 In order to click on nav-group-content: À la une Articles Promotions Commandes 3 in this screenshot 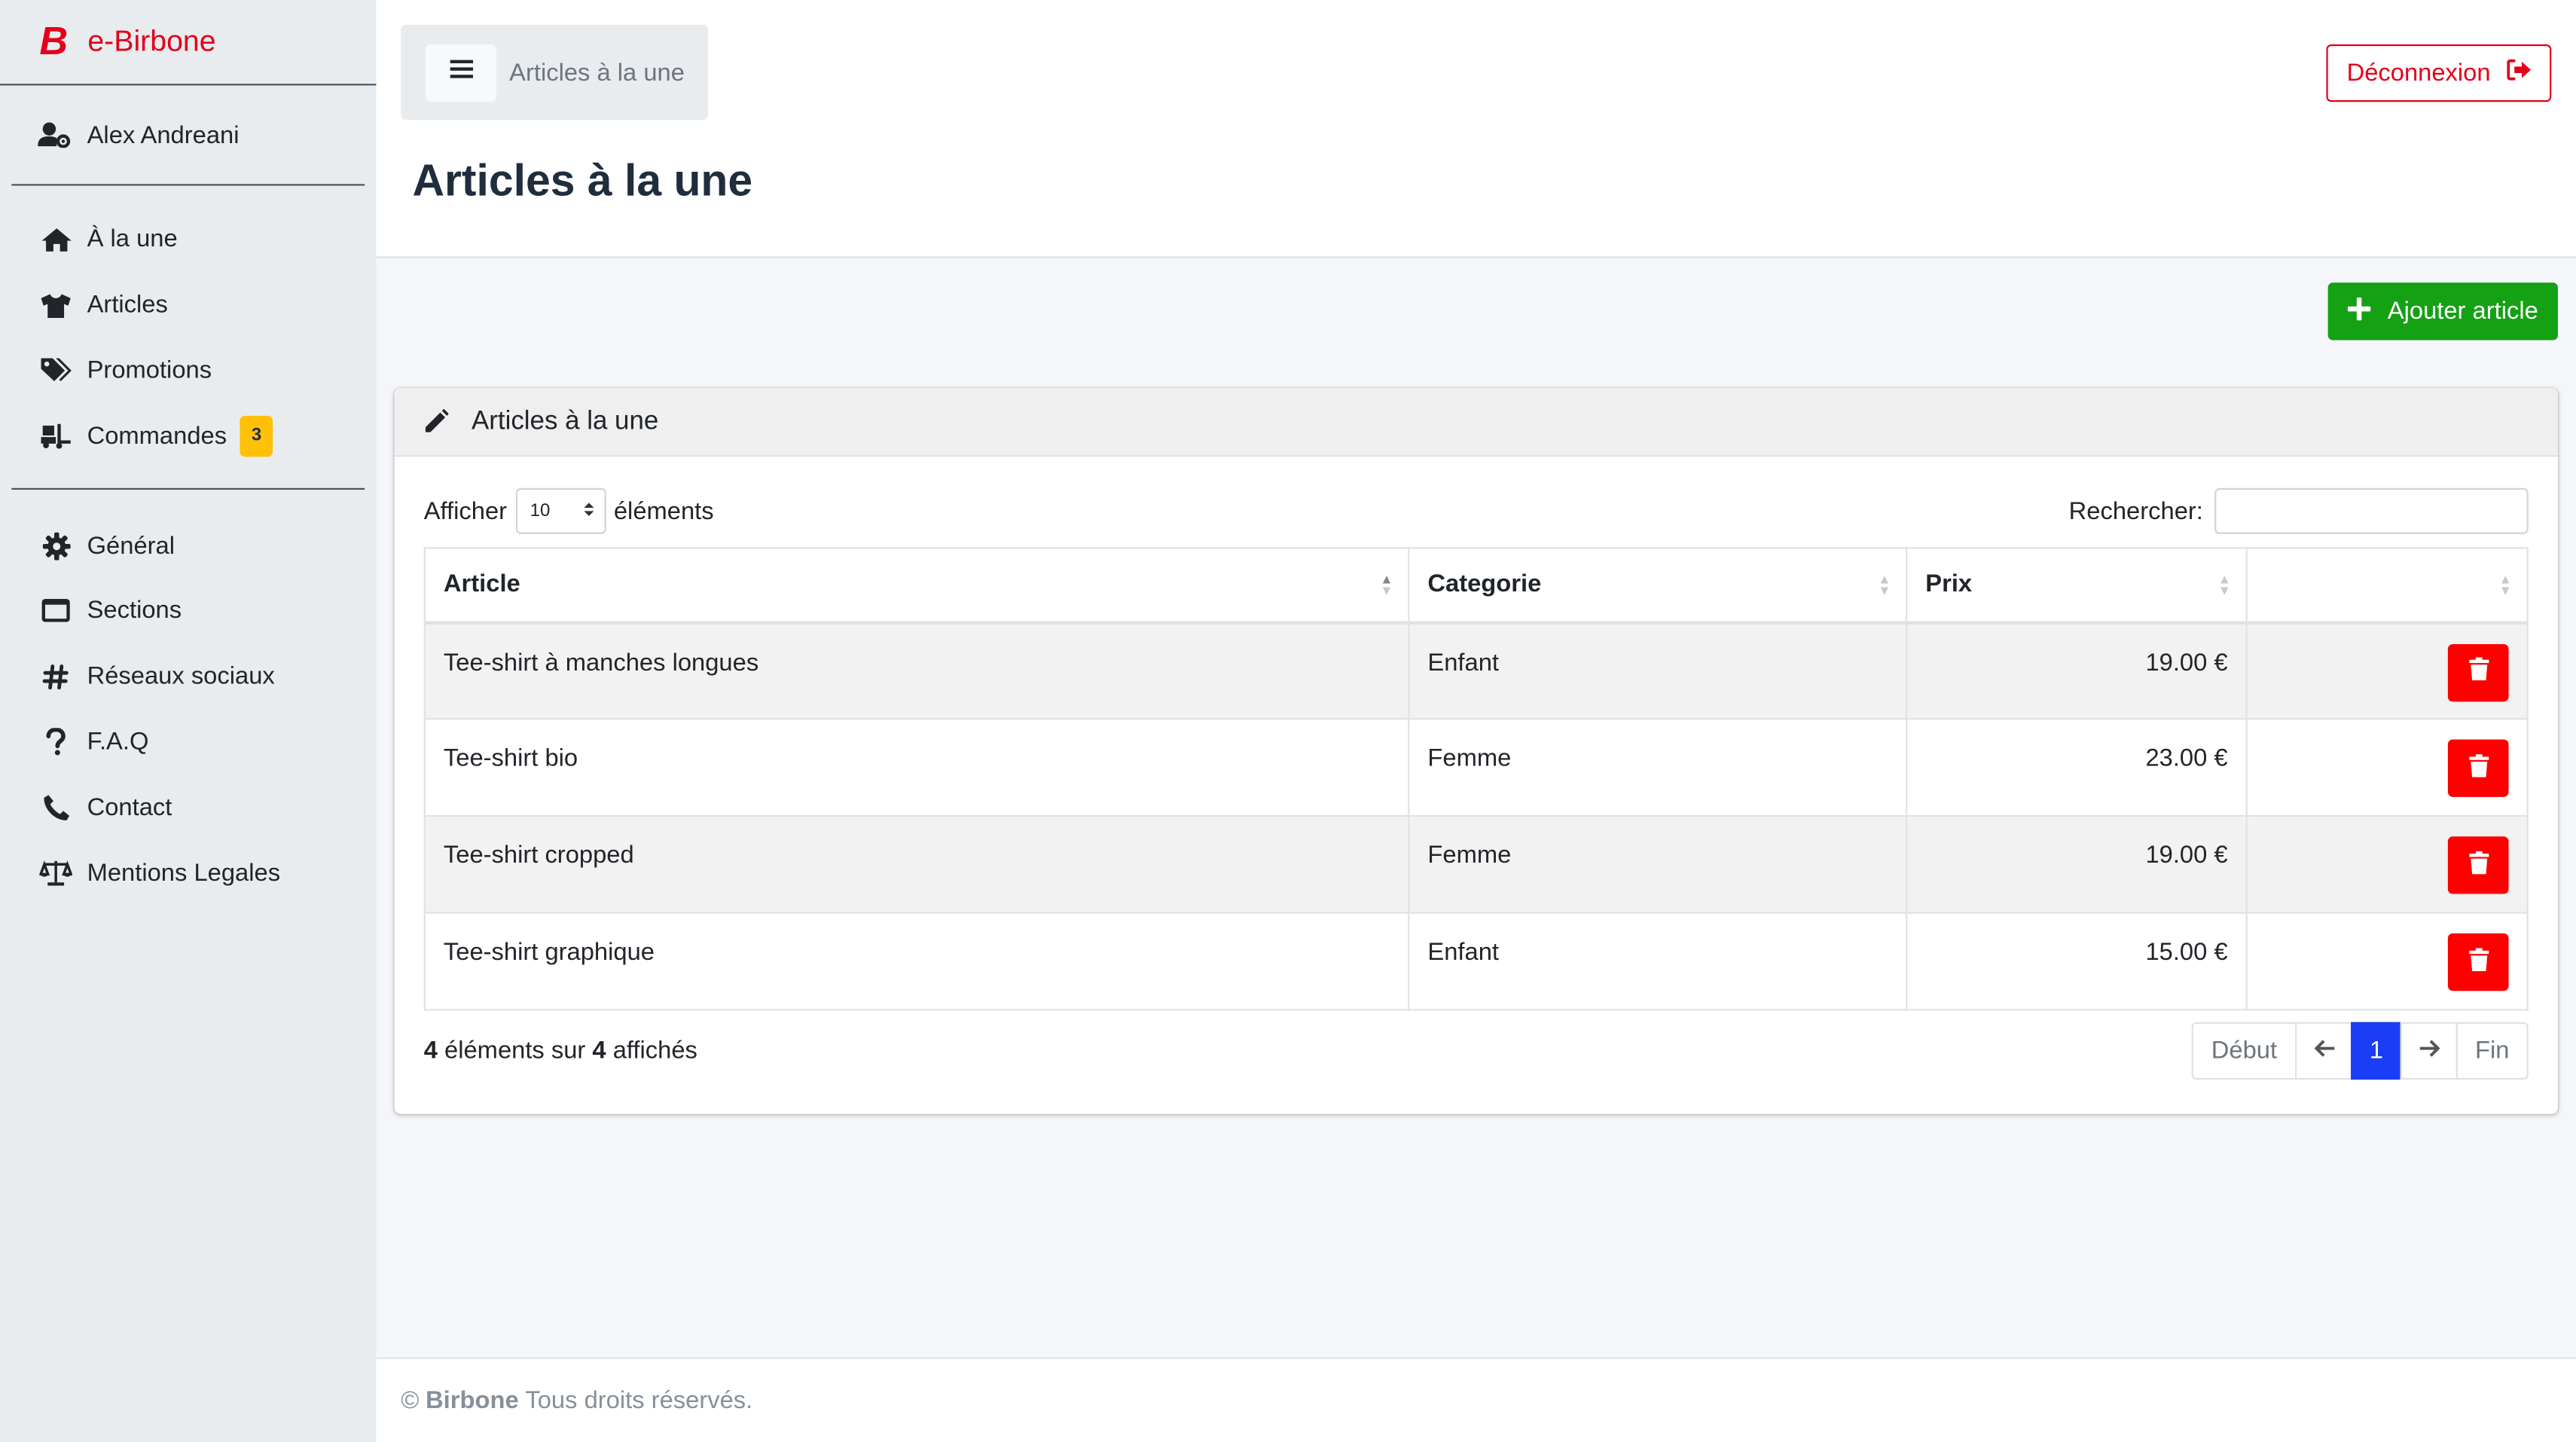, I will do `click(188, 337)`.